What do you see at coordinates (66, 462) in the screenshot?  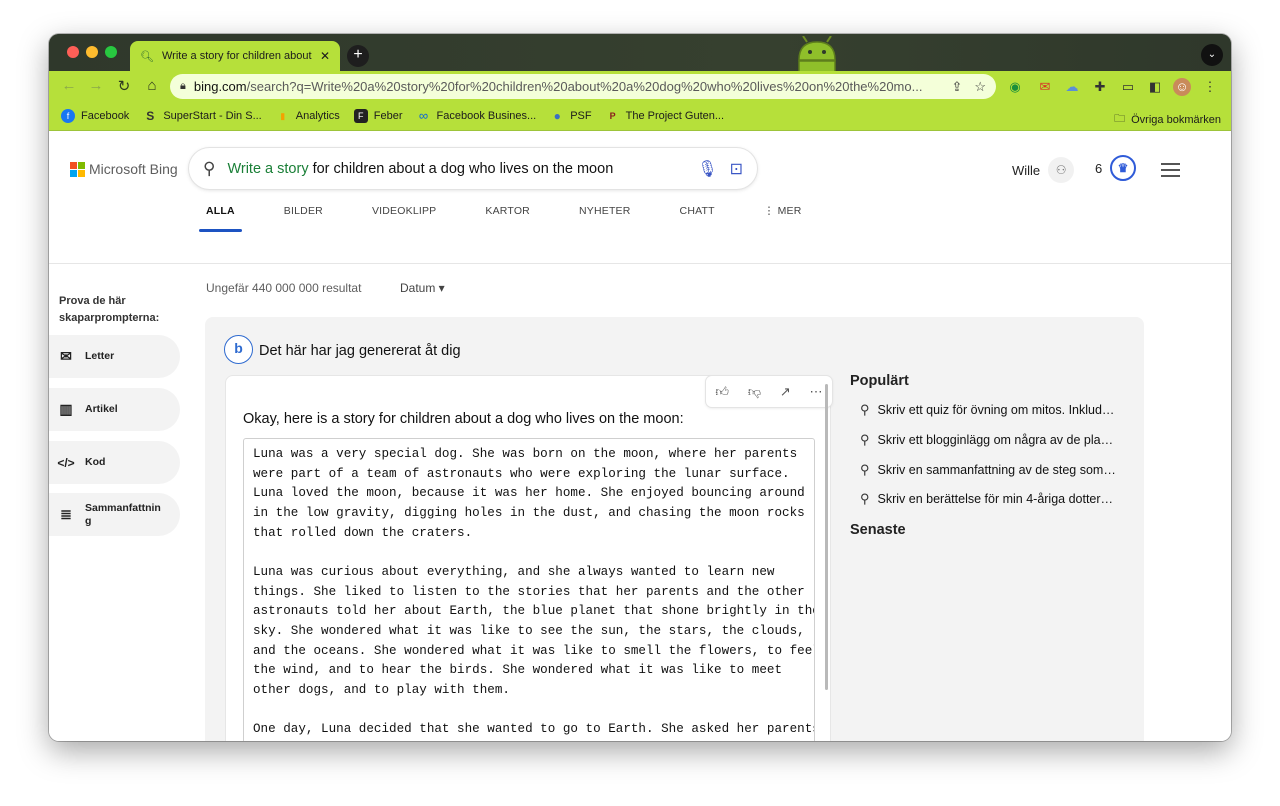 I see `code-icon: </>` at bounding box center [66, 462].